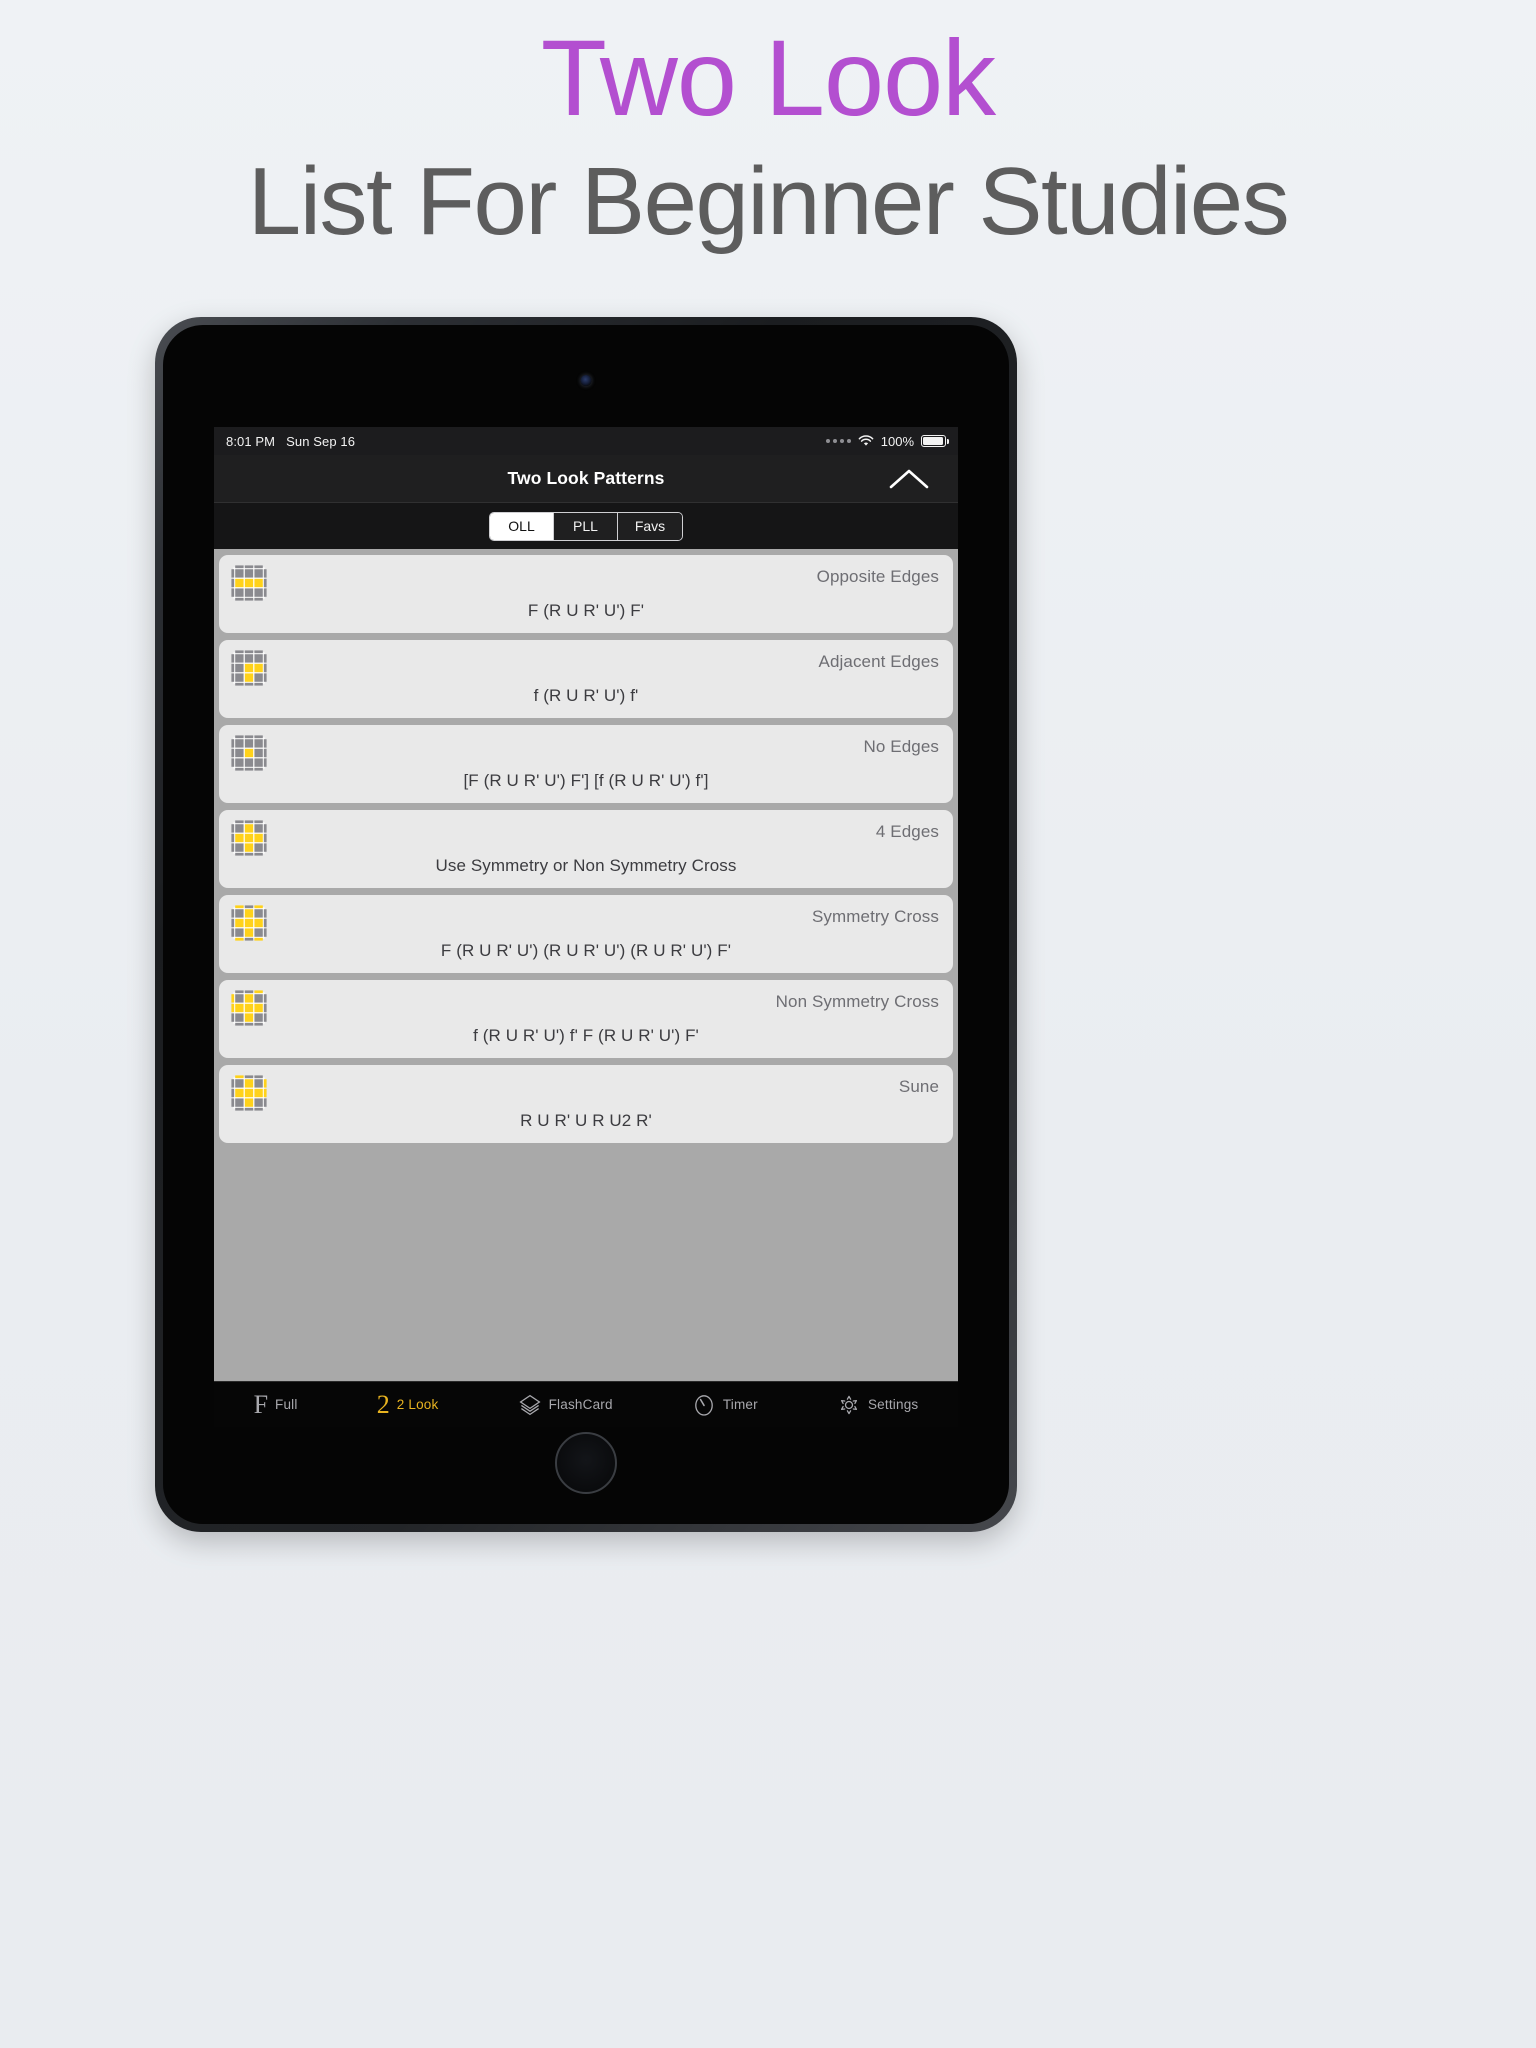 This screenshot has height=2048, width=1536. What do you see at coordinates (907, 831) in the screenshot?
I see `pattern-name: 4 Edges` at bounding box center [907, 831].